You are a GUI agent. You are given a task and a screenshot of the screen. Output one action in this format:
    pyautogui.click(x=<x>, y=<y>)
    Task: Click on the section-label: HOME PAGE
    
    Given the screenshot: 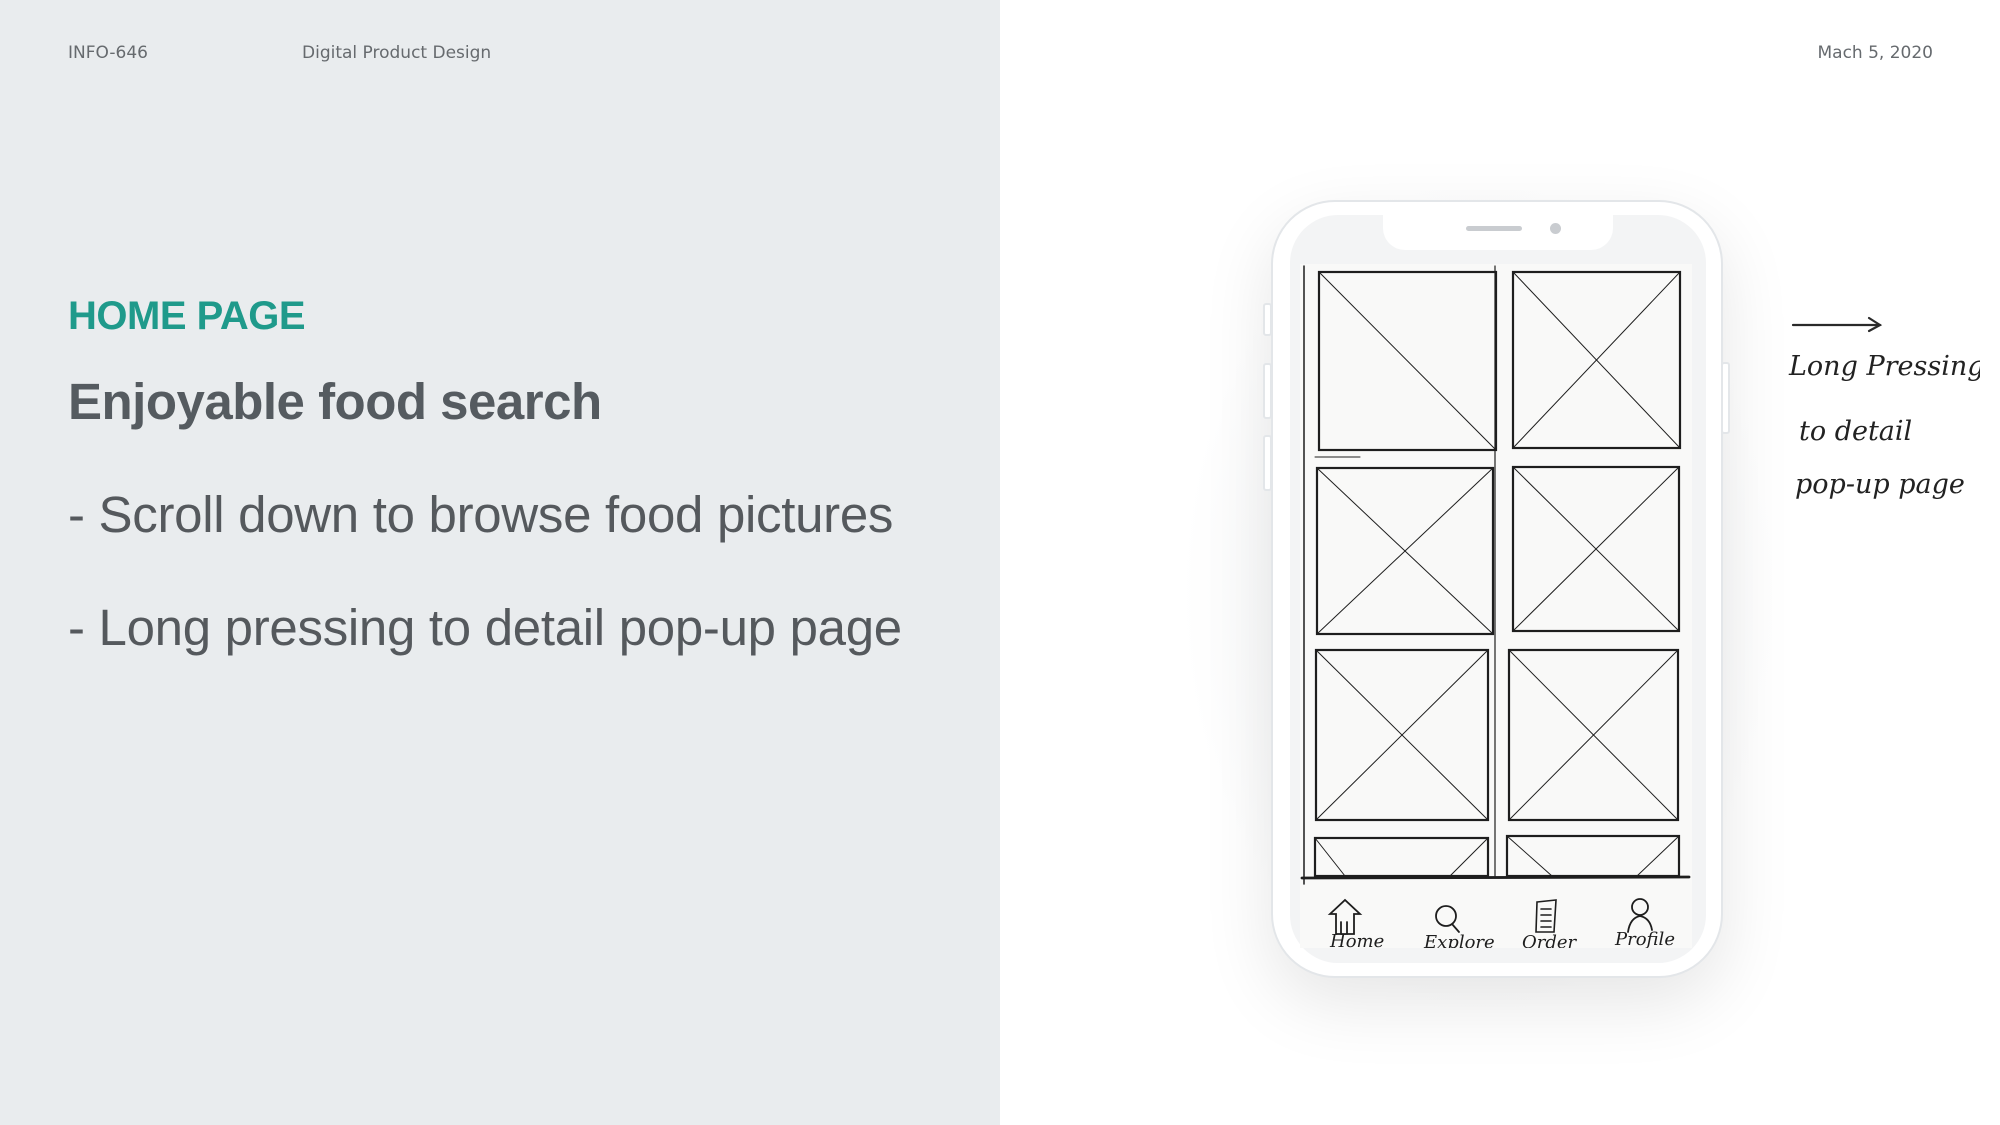 What is the action you would take?
    pyautogui.click(x=187, y=316)
    